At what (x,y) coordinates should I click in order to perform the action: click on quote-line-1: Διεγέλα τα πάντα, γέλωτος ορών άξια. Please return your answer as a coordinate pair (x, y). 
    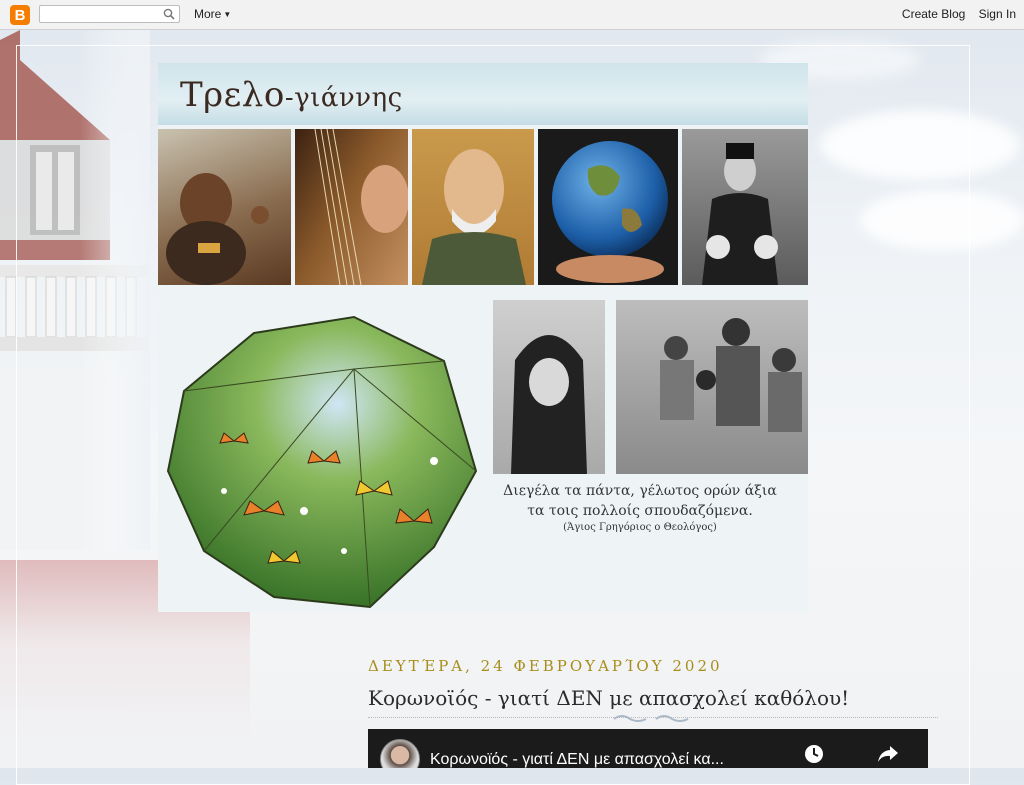
    Looking at the image, I should click on (640, 491).